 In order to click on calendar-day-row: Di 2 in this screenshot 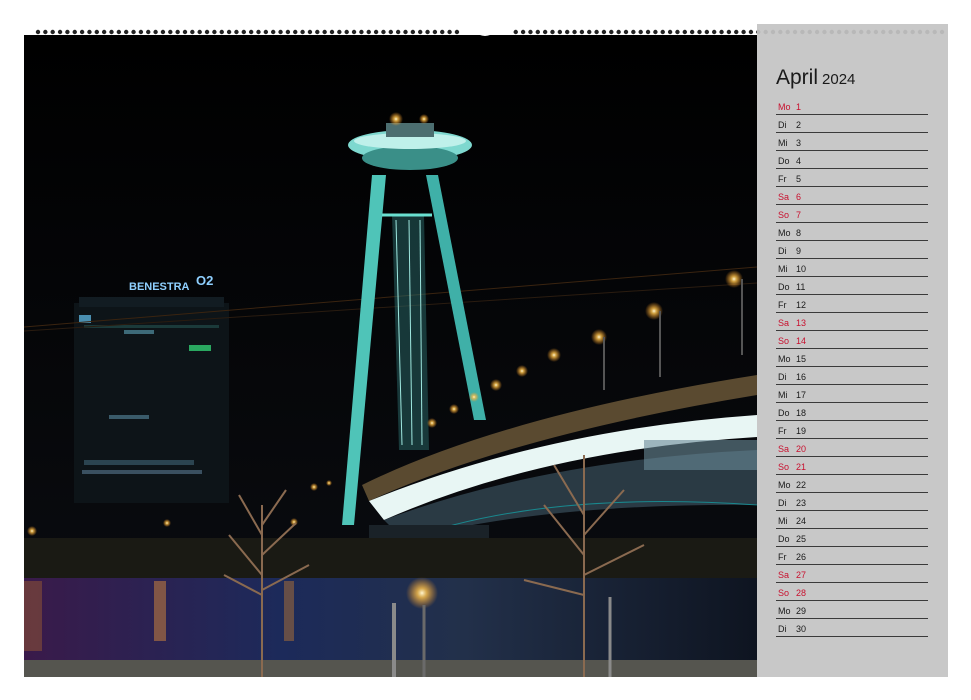, I will do `click(852, 123)`.